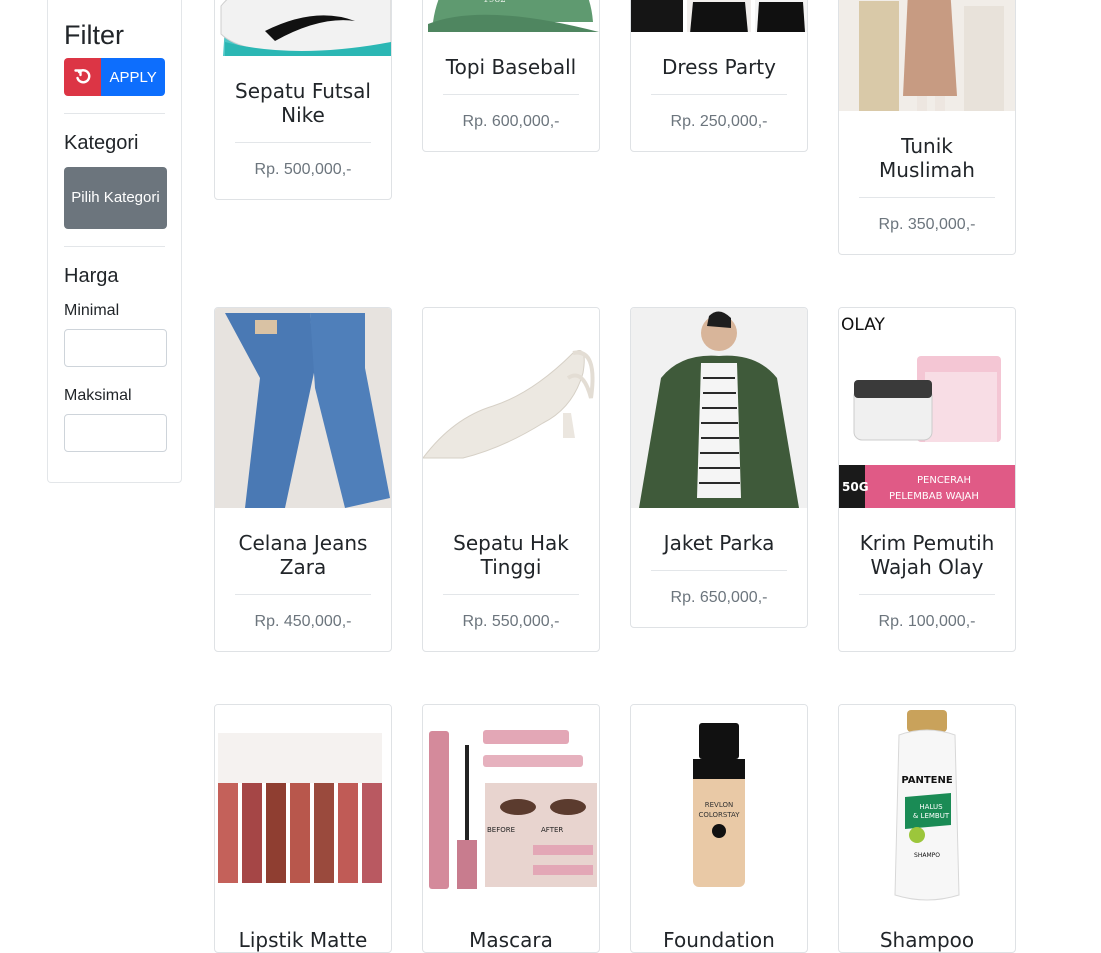 This screenshot has width=1101, height=953. I want to click on product-card: Lipstik Matte, so click(303, 828).